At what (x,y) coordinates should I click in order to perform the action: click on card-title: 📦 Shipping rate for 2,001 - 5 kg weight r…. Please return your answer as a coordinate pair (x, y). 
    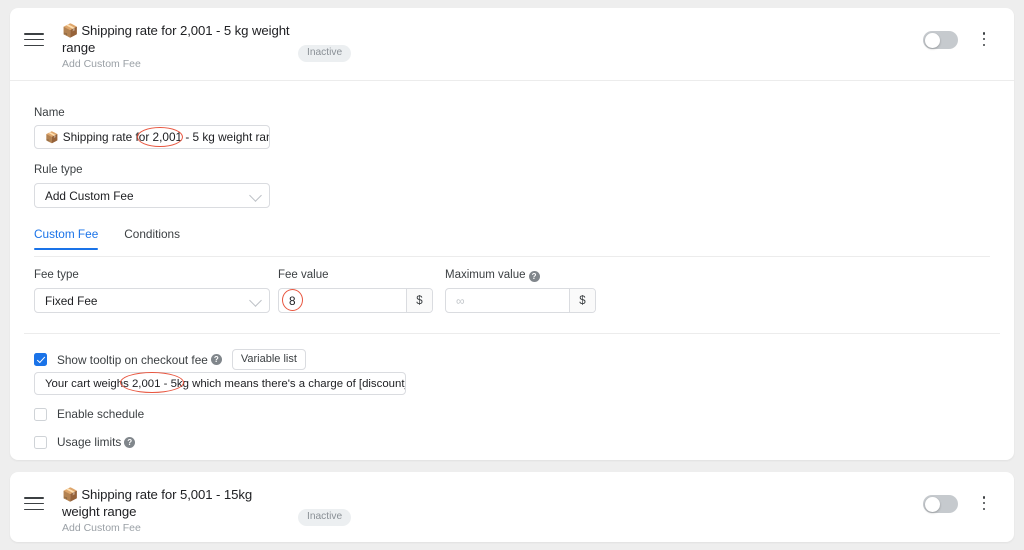
    Looking at the image, I should click on (177, 39).